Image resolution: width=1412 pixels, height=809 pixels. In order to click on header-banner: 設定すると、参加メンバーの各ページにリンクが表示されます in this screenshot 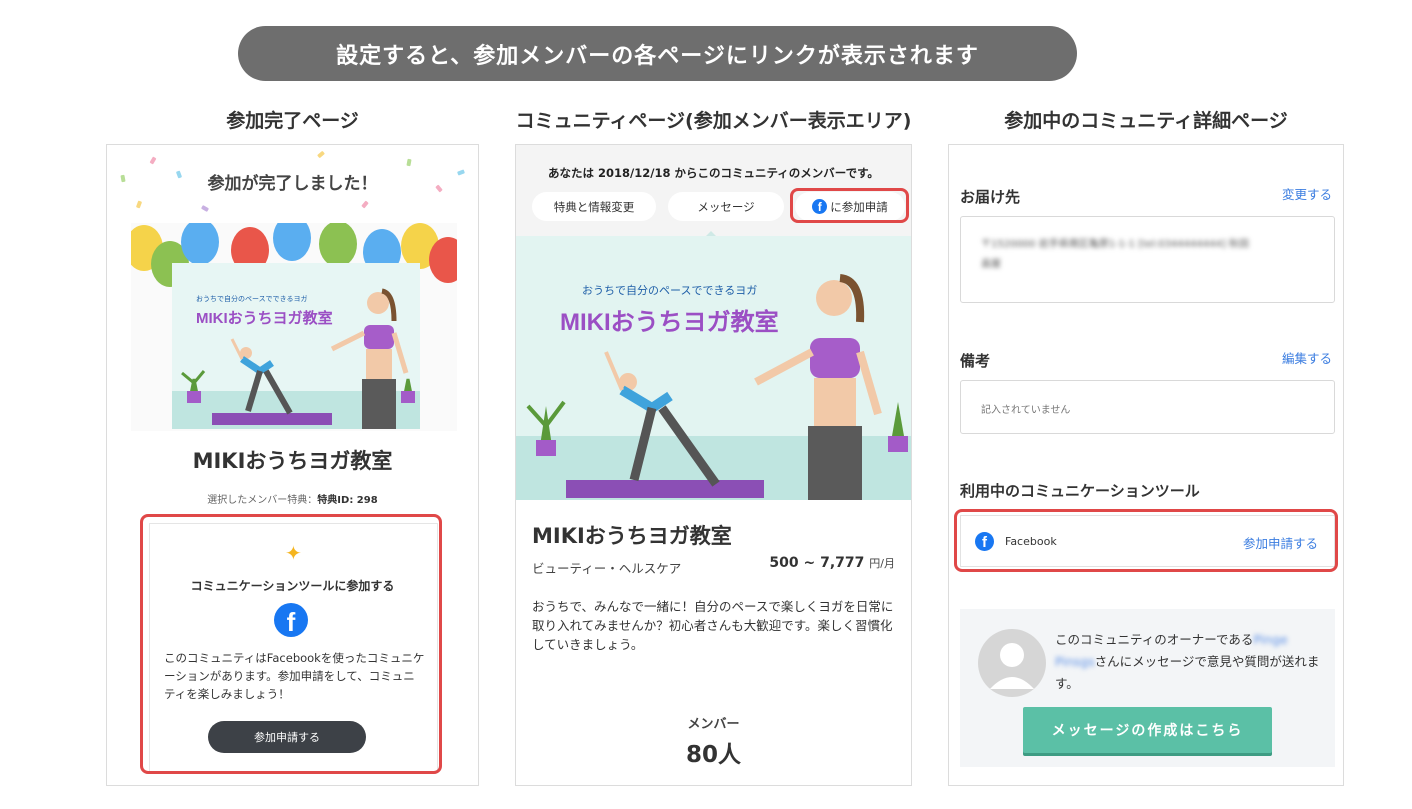, I will do `click(657, 53)`.